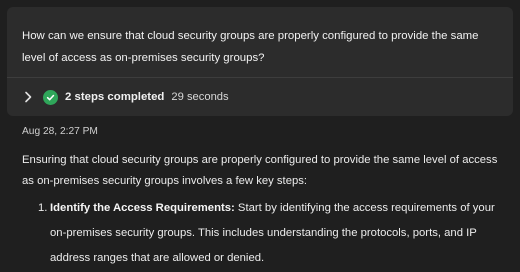 The width and height of the screenshot is (520, 272). I want to click on steps-duration: 29 seconds, so click(200, 97).